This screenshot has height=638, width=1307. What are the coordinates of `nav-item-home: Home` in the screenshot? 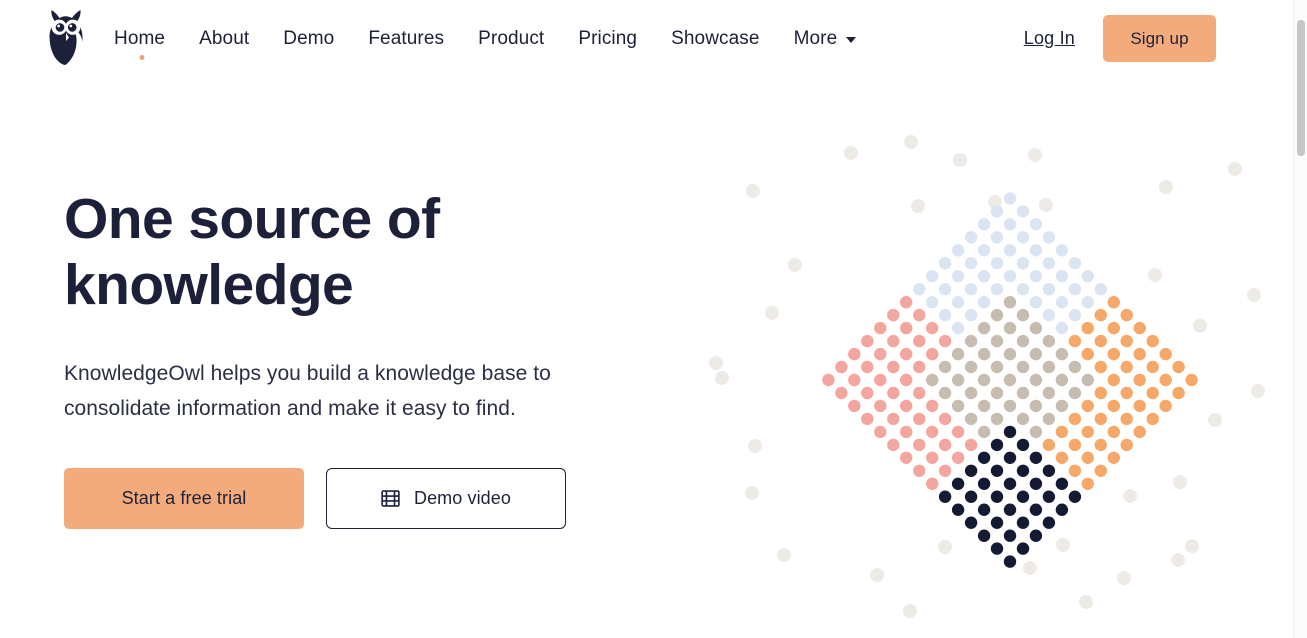 It's located at (148, 38).